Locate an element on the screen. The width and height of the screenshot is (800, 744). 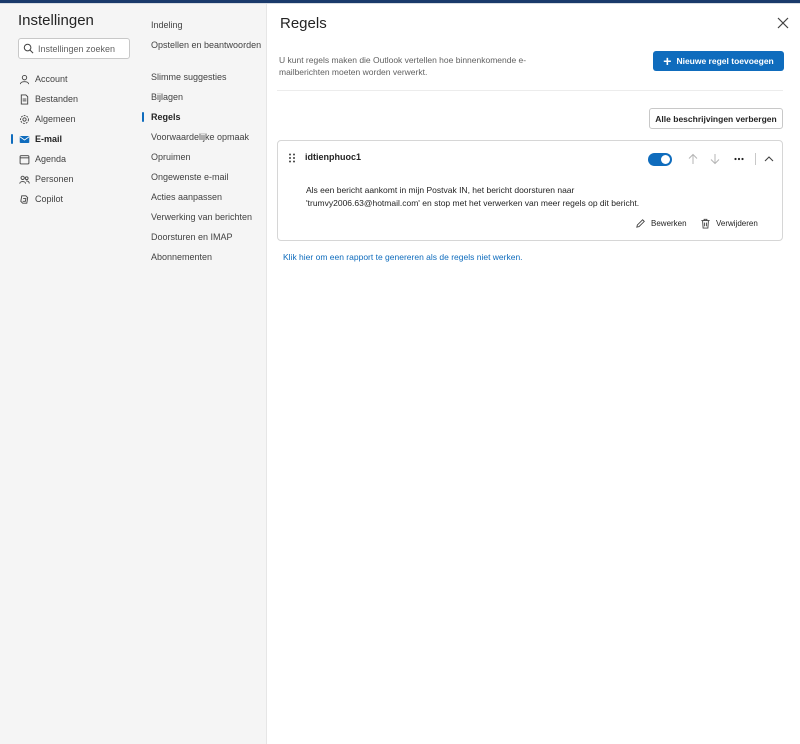
gear-icon is located at coordinates (24, 119).